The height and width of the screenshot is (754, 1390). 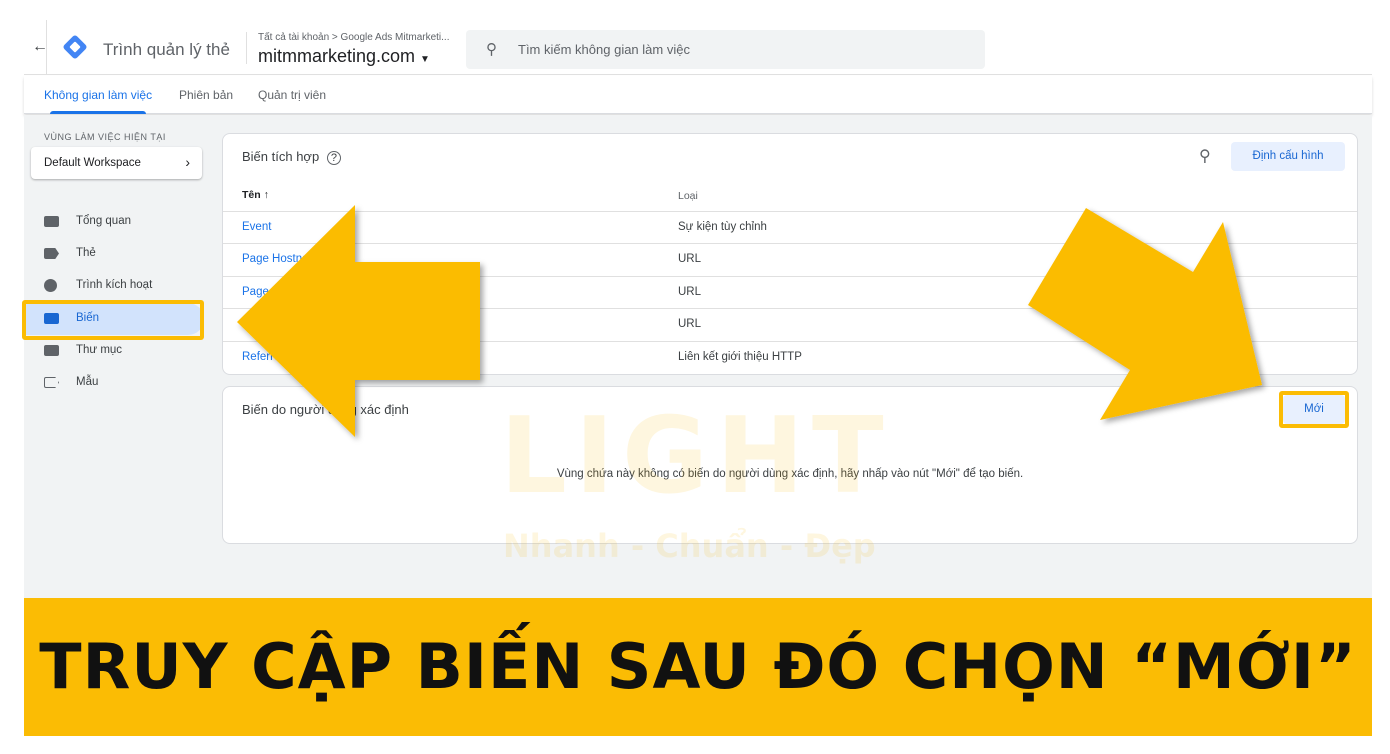 What do you see at coordinates (166, 49) in the screenshot?
I see `app-title: Trình quản lý thẻ` at bounding box center [166, 49].